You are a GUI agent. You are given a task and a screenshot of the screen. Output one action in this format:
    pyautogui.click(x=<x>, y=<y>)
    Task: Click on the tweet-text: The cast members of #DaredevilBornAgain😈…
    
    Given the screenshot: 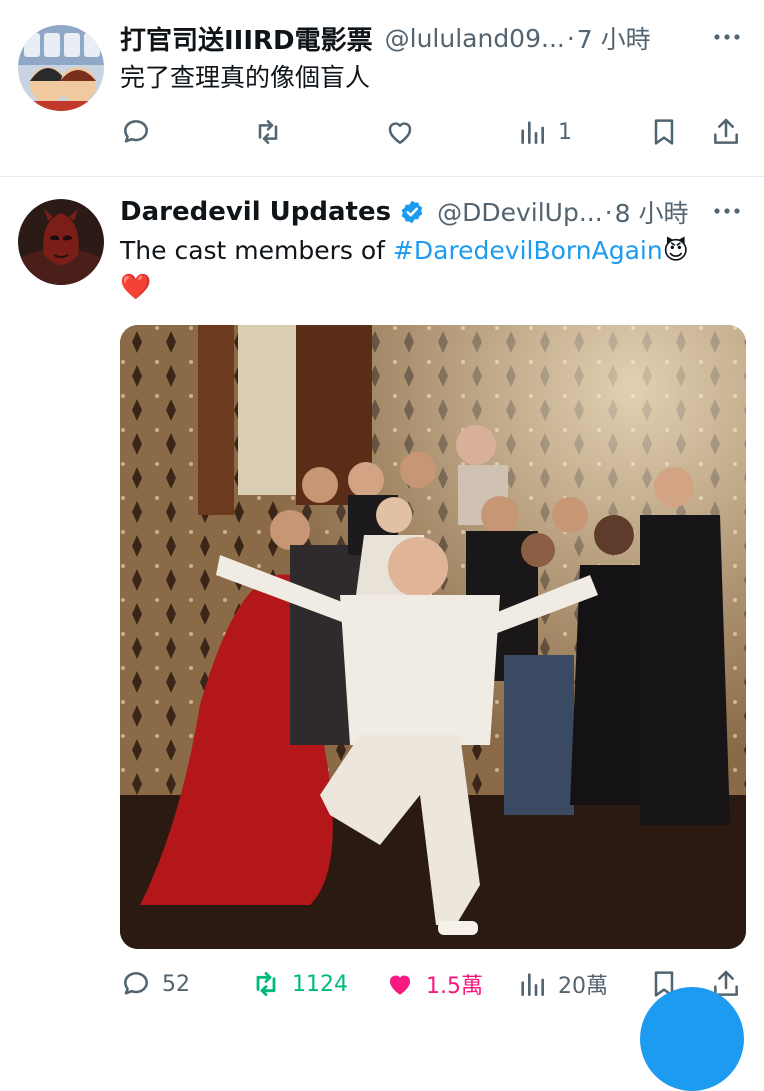 What is the action you would take?
    pyautogui.click(x=427, y=269)
    